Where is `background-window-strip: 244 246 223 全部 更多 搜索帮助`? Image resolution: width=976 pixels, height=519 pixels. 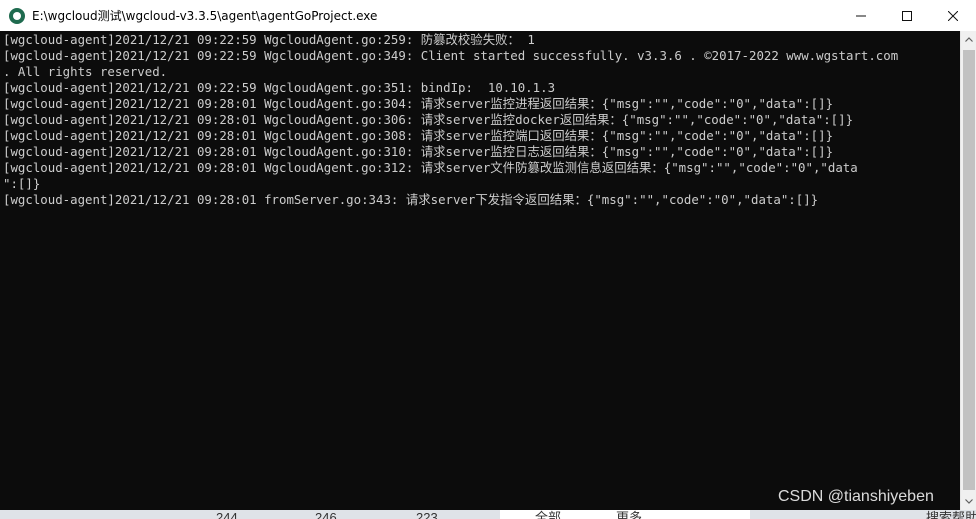
background-window-strip: 244 246 223 全部 更多 搜索帮助 is located at coordinates (488, 514).